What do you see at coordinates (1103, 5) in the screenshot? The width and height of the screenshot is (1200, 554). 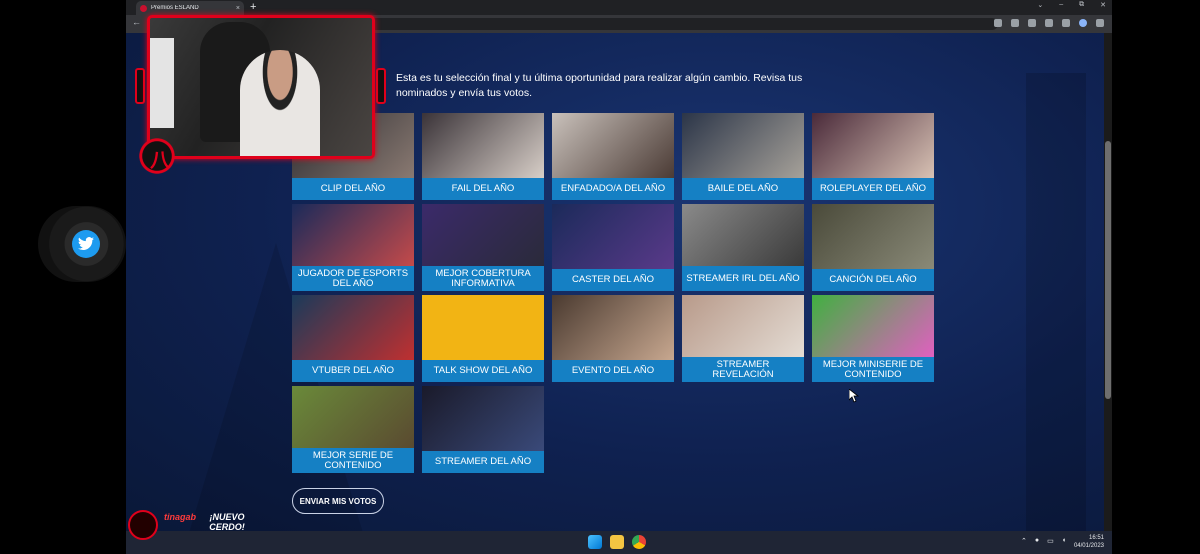 I see `close-window-icon: ✕` at bounding box center [1103, 5].